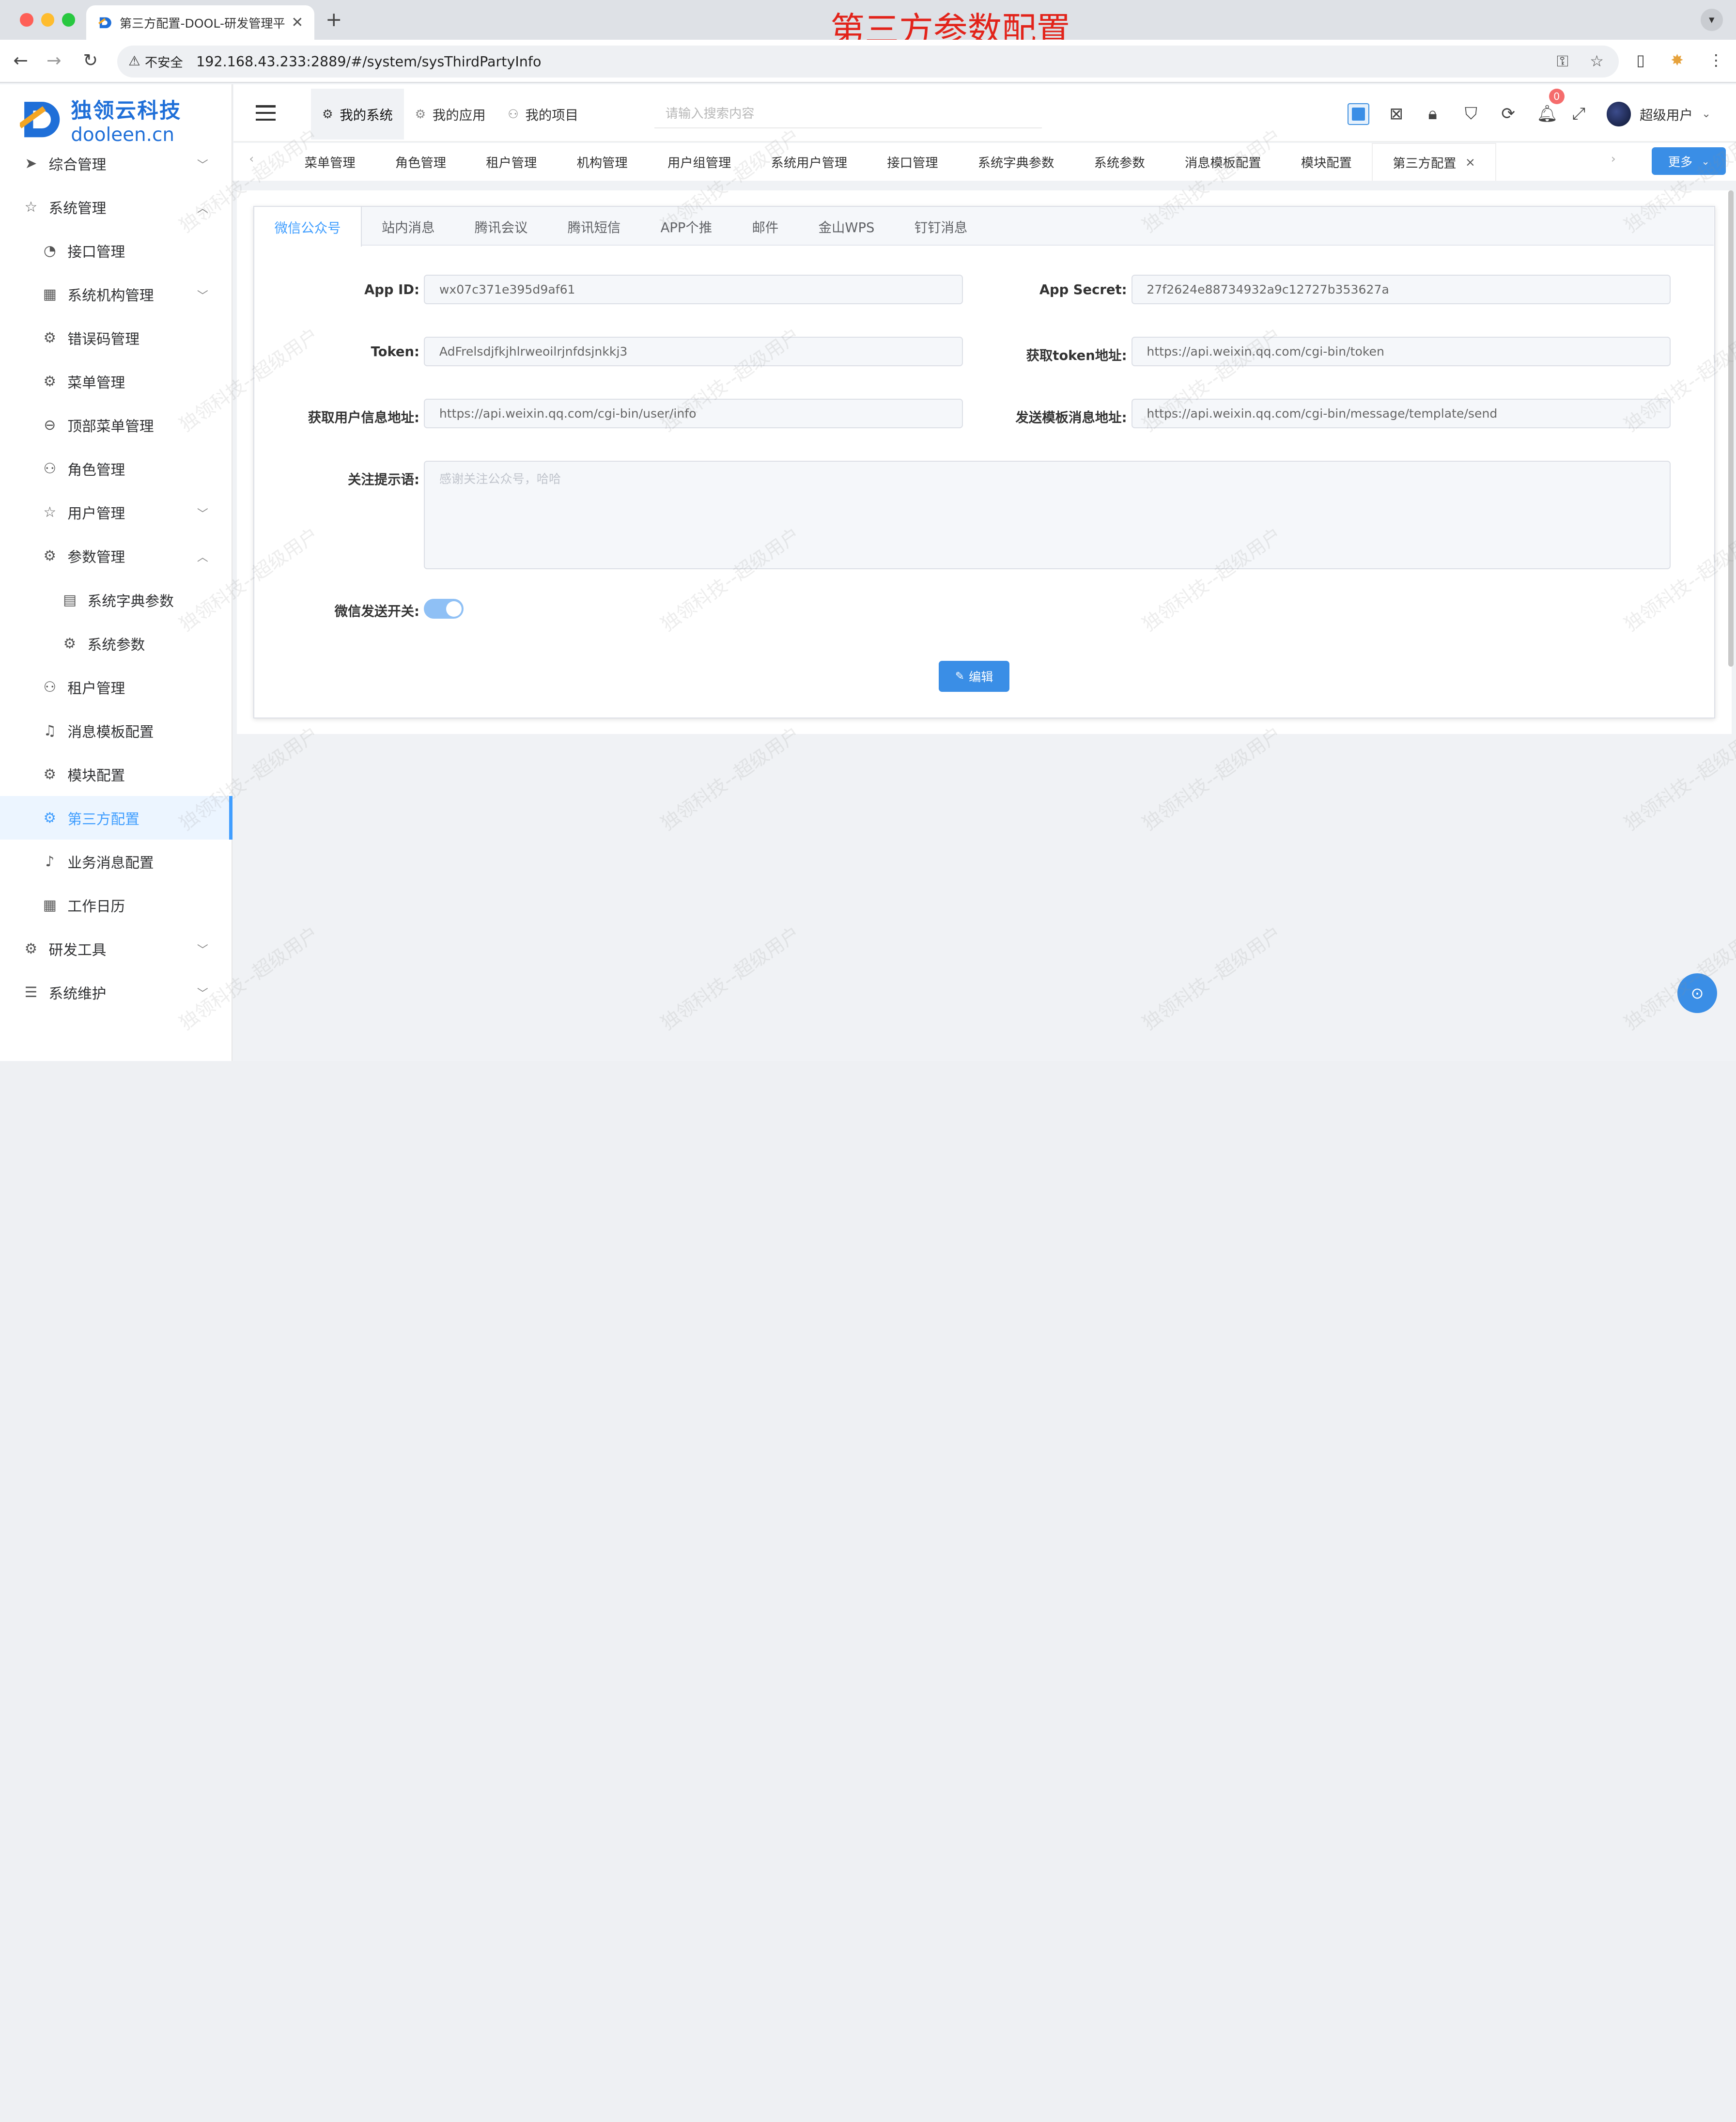 This screenshot has height=2122, width=1736. What do you see at coordinates (444, 609) in the screenshot?
I see `wechat-send-switch` at bounding box center [444, 609].